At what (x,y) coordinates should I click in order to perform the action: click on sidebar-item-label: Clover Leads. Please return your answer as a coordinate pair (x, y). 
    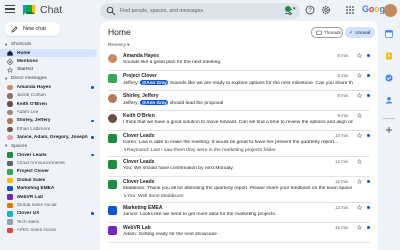
    Looking at the image, I should click on (31, 155).